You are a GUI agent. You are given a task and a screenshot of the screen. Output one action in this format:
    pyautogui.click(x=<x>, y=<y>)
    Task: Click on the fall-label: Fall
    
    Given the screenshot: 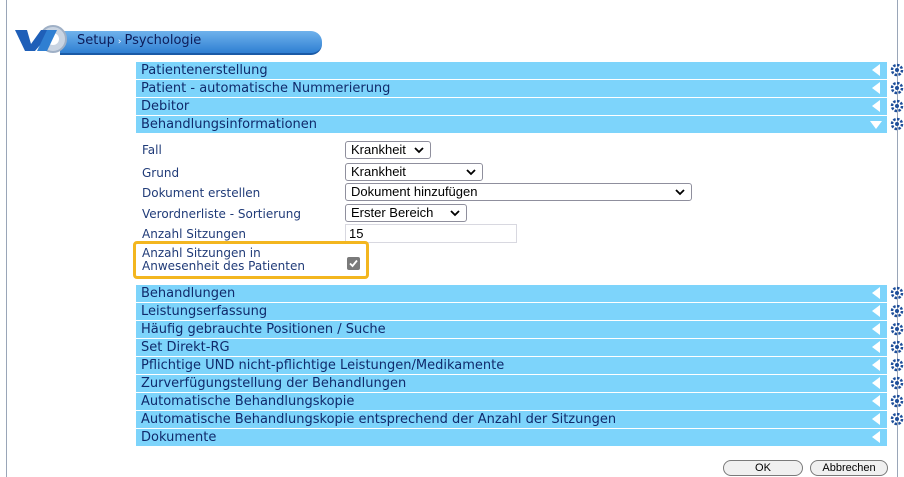 What is the action you would take?
    pyautogui.click(x=152, y=150)
    